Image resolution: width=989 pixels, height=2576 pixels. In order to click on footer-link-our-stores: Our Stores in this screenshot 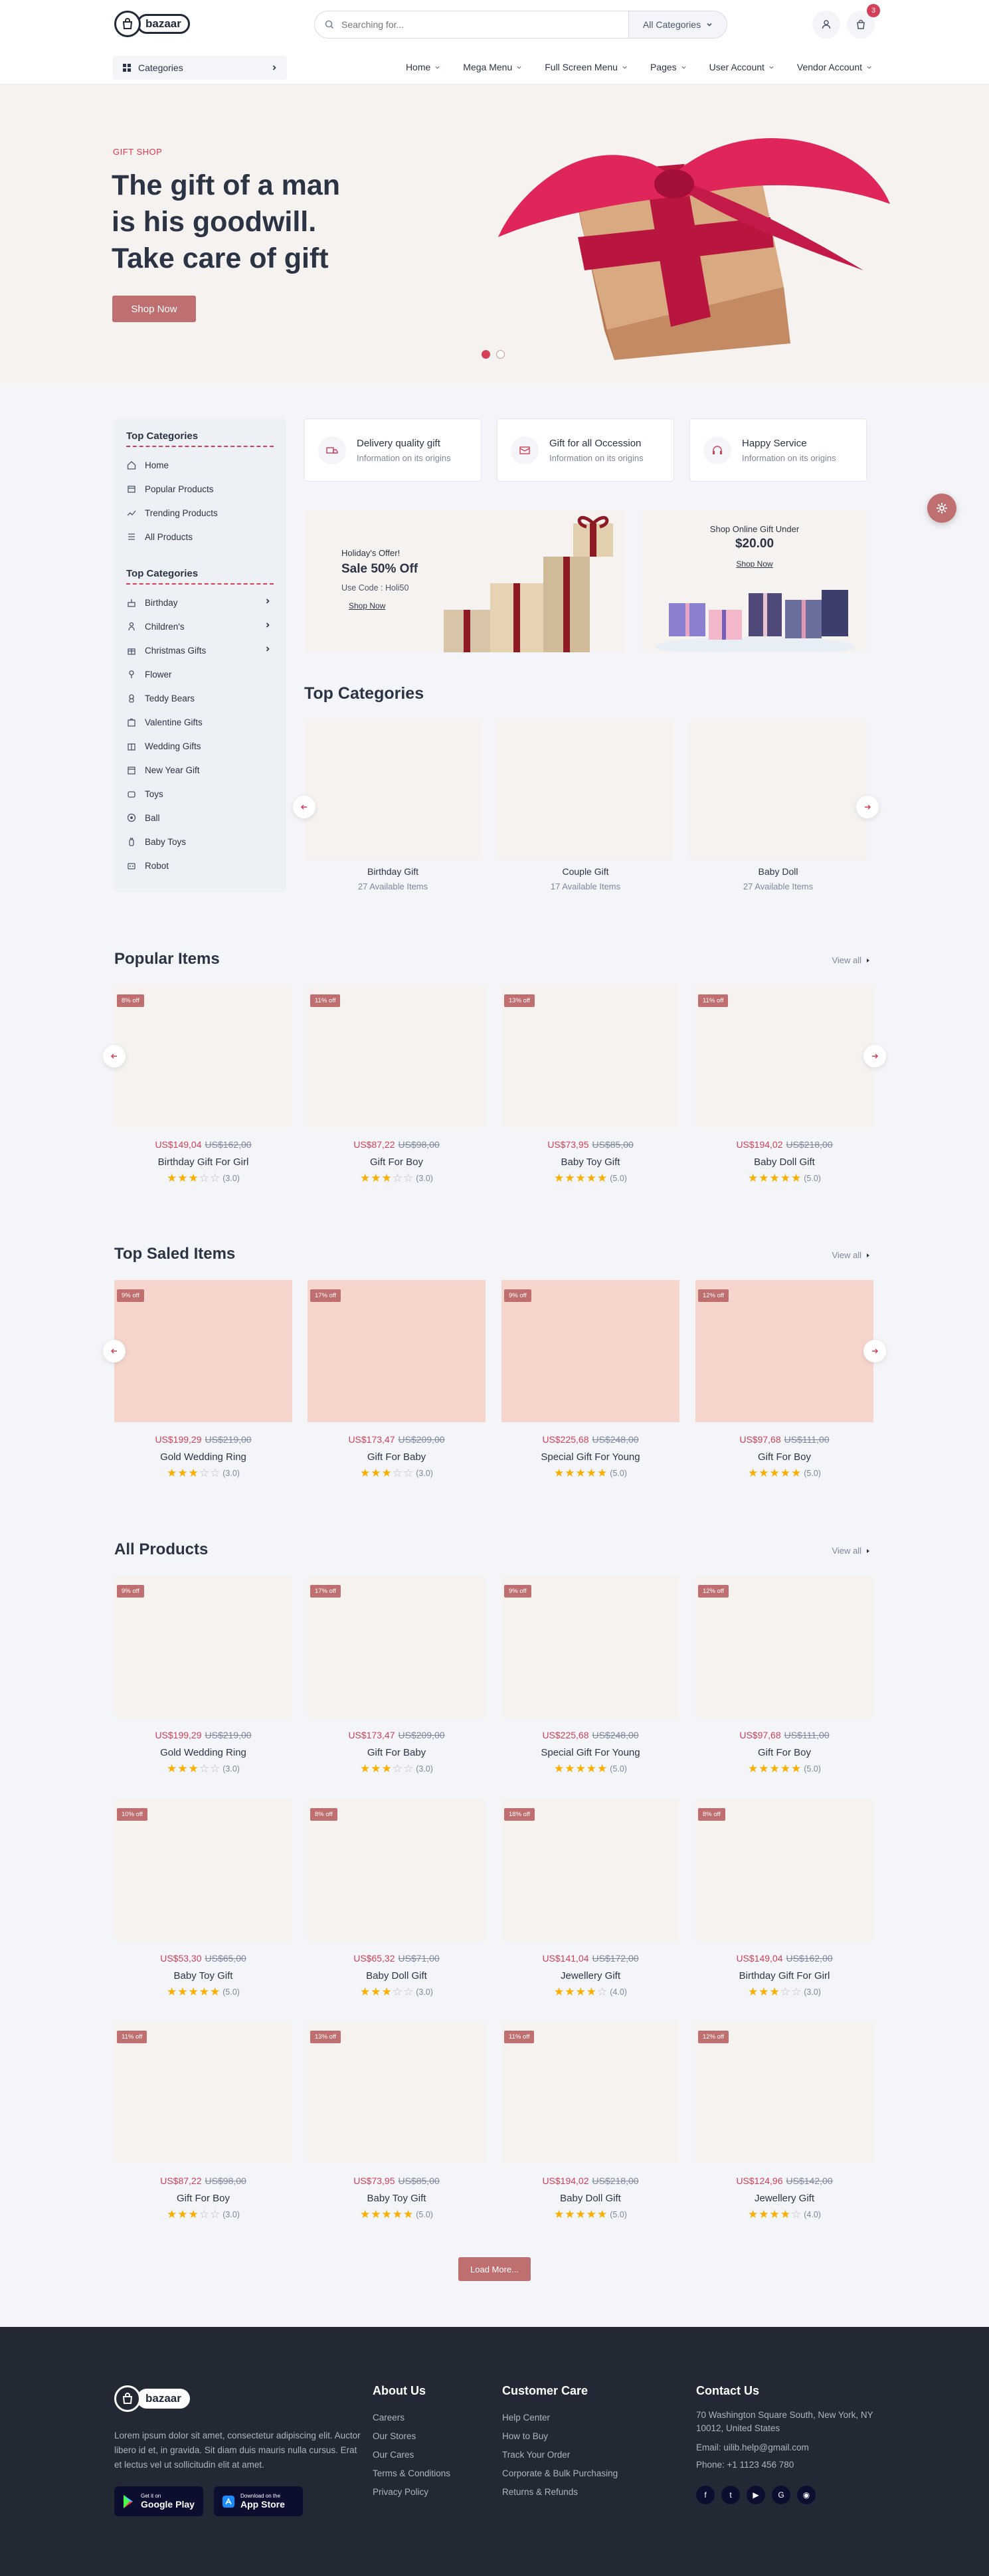, I will do `click(411, 2436)`.